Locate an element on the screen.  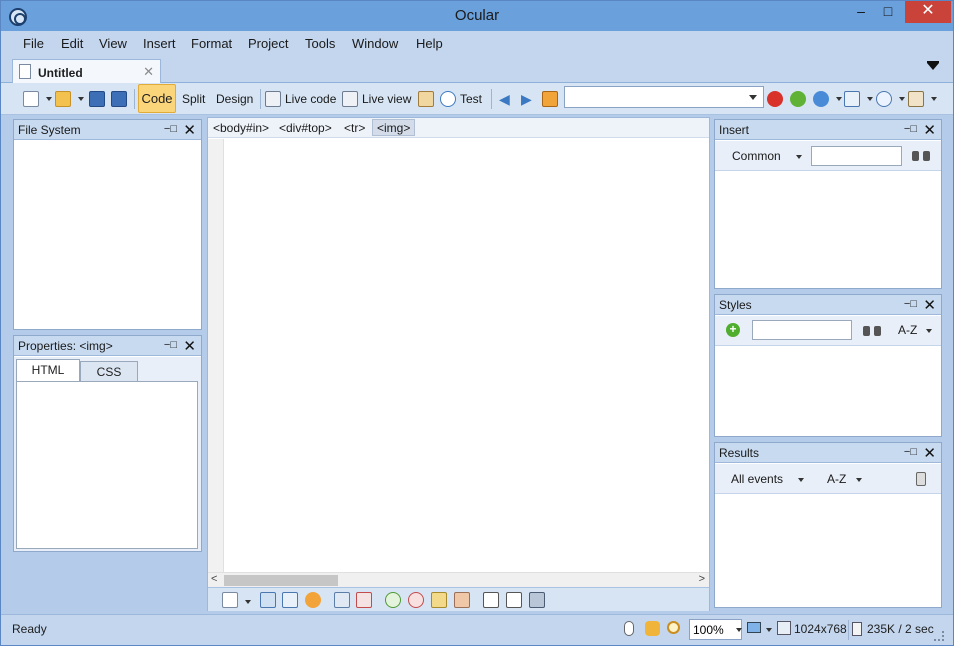
close-window-button: ✕ is located at coordinates (928, 12).